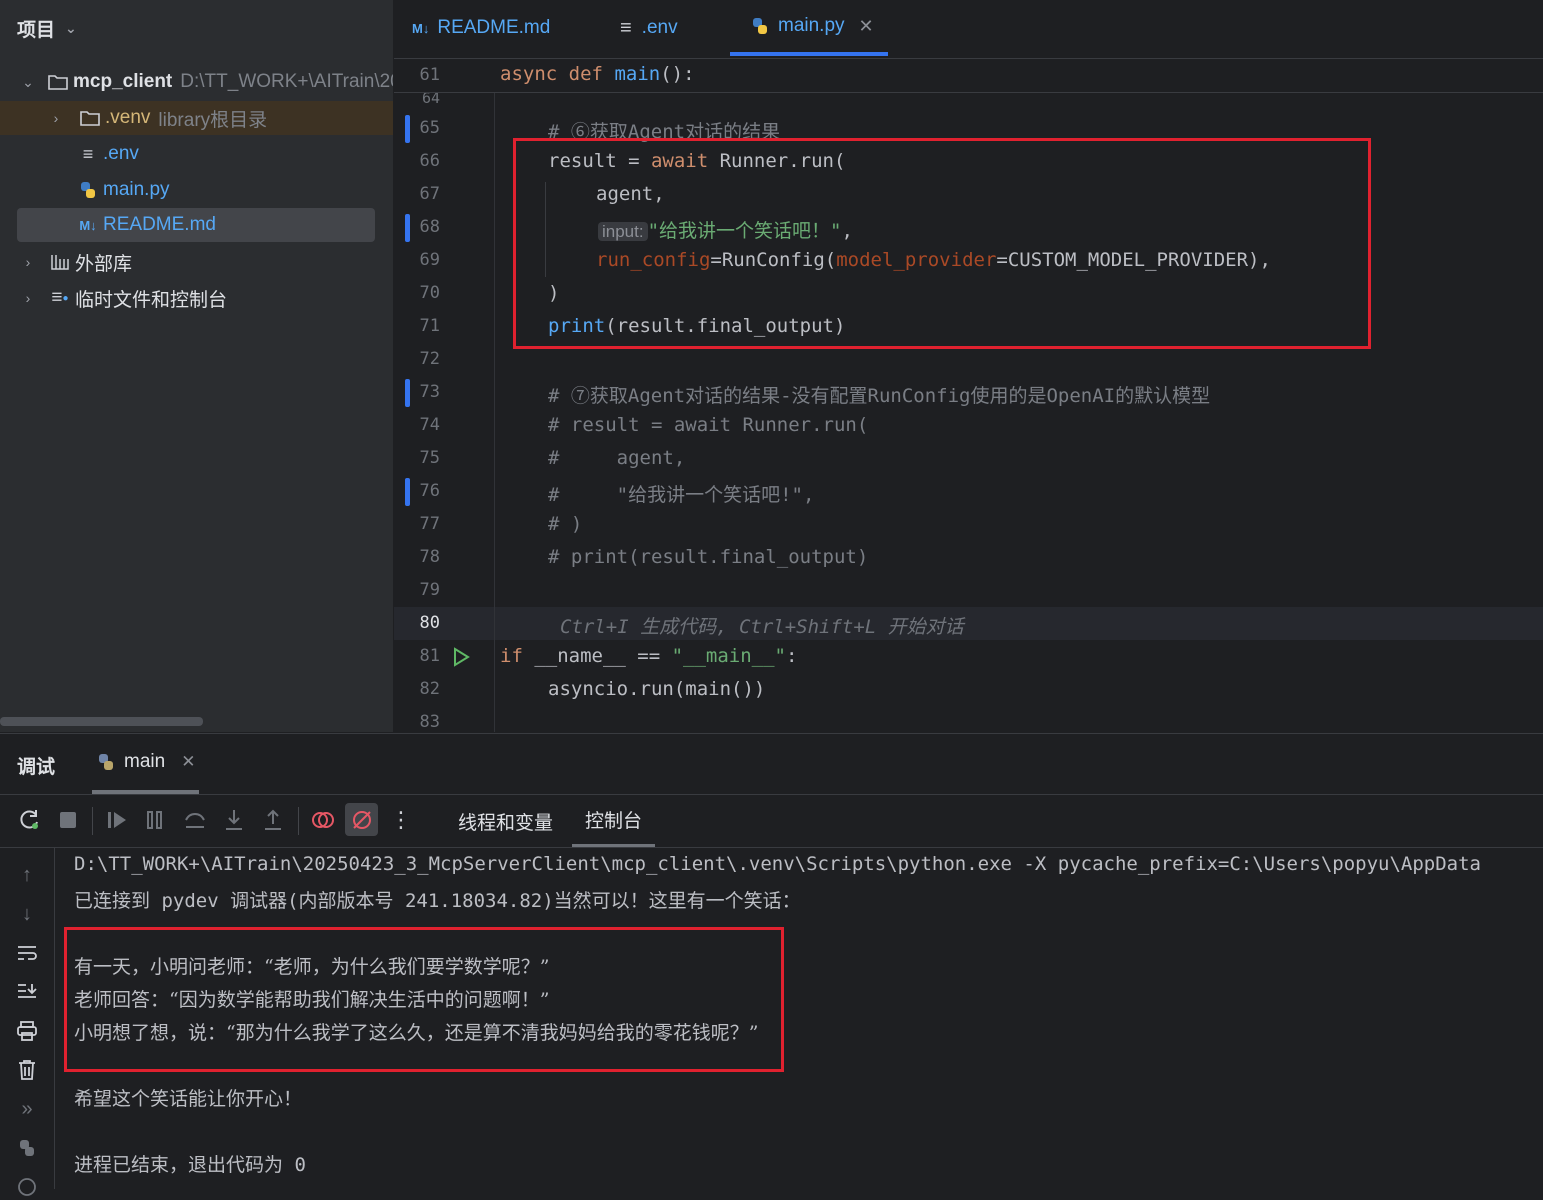 Image resolution: width=1543 pixels, height=1200 pixels. Describe the element at coordinates (429, 524) in the screenshot. I see `line-number: 77` at that location.